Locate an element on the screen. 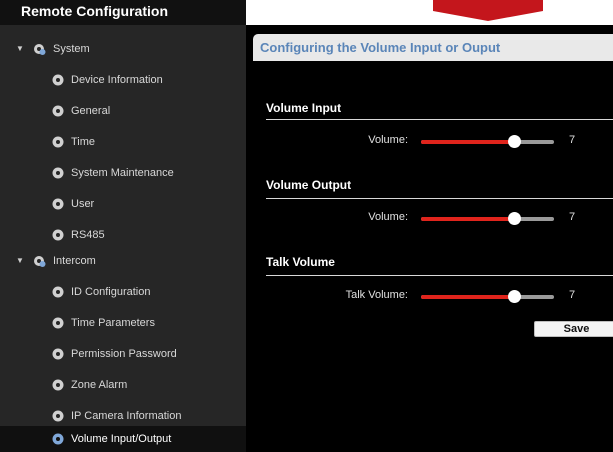  save-button: Save is located at coordinates (573, 329).